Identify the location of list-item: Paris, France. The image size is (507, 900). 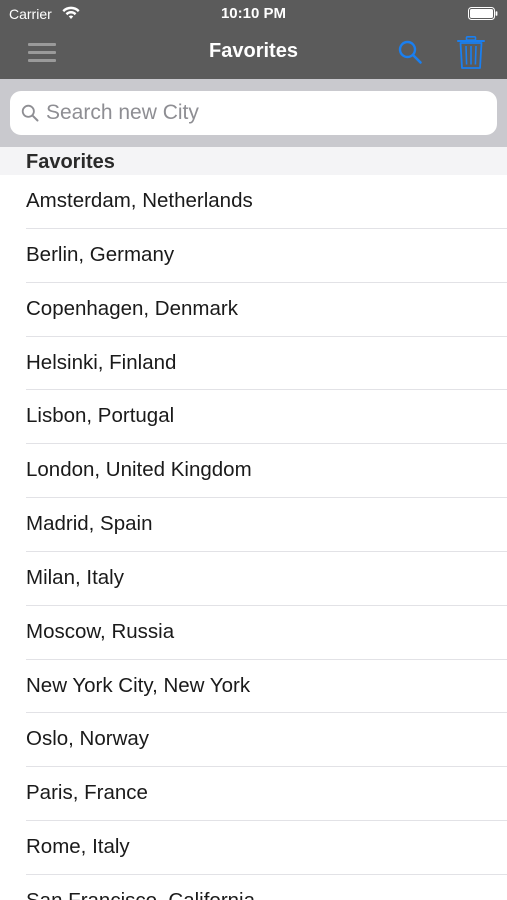
(253, 794).